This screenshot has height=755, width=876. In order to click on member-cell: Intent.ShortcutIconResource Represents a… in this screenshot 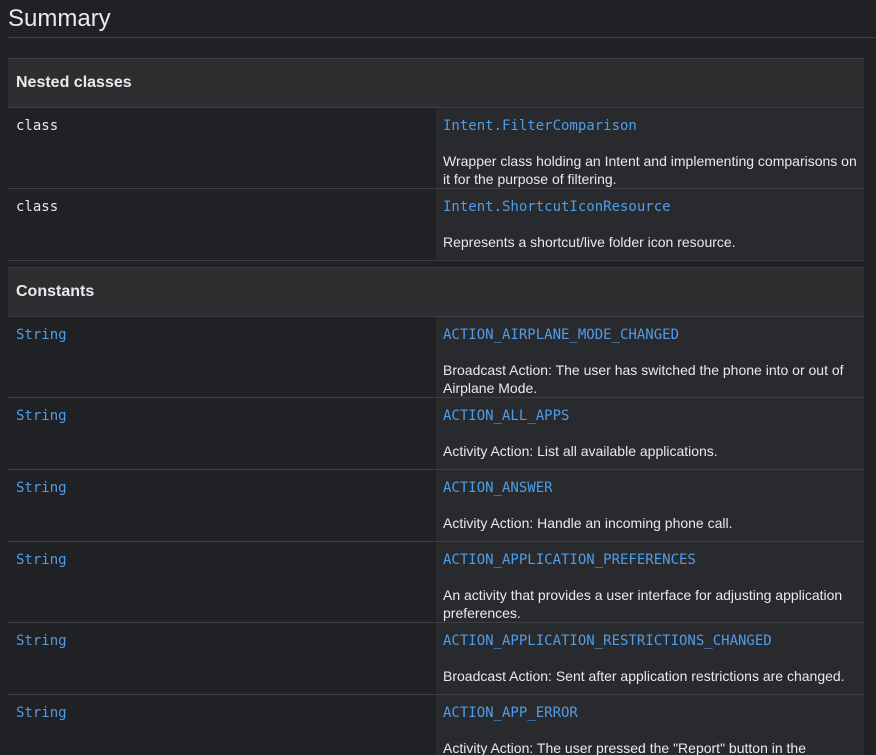, I will do `click(650, 224)`.